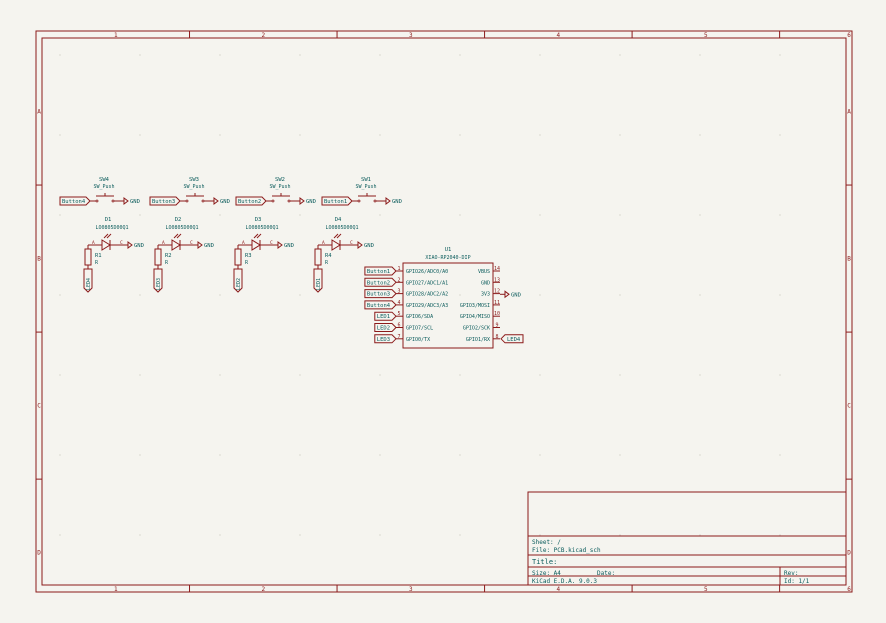 This screenshot has height=623, width=886. Describe the element at coordinates (485, 283) in the screenshot. I see `pin-name: GND` at that location.